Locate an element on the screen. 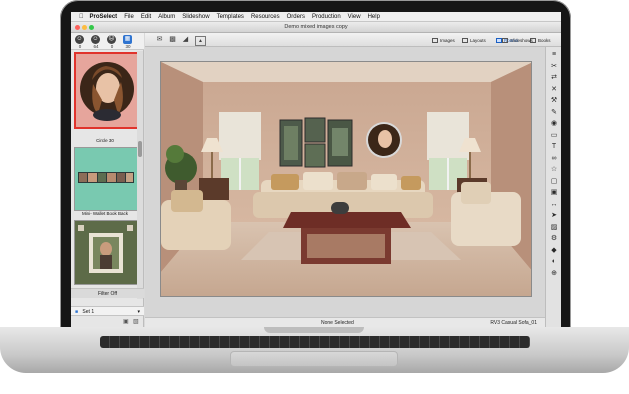  new-folder-icon: ▣ is located at coordinates (126, 321).